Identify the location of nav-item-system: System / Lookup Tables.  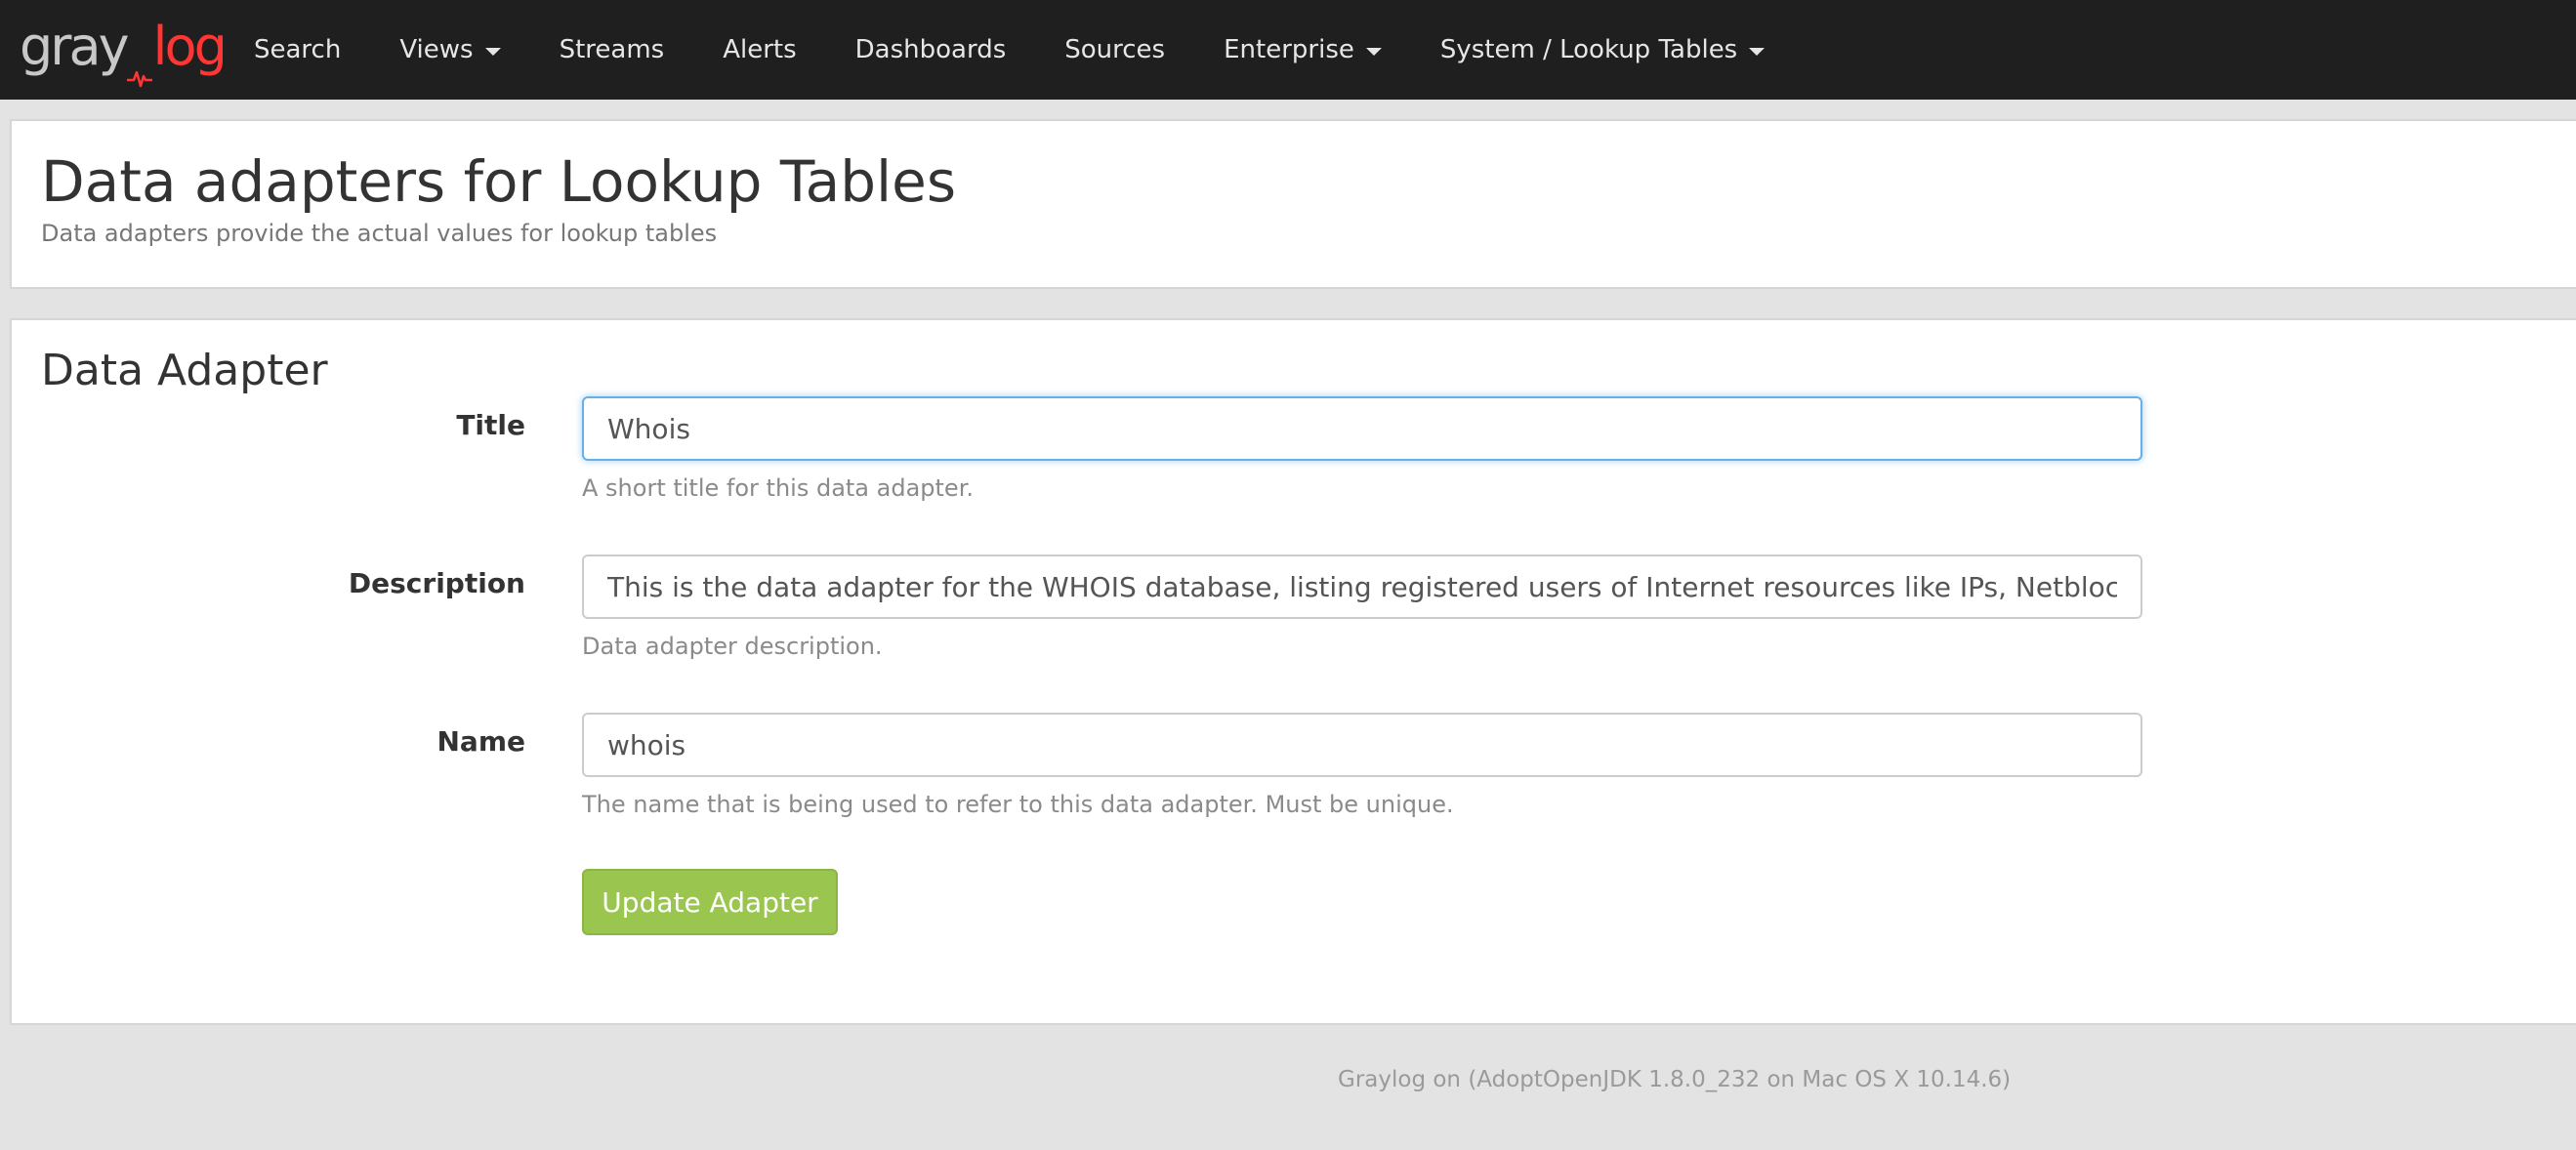
(1602, 50).